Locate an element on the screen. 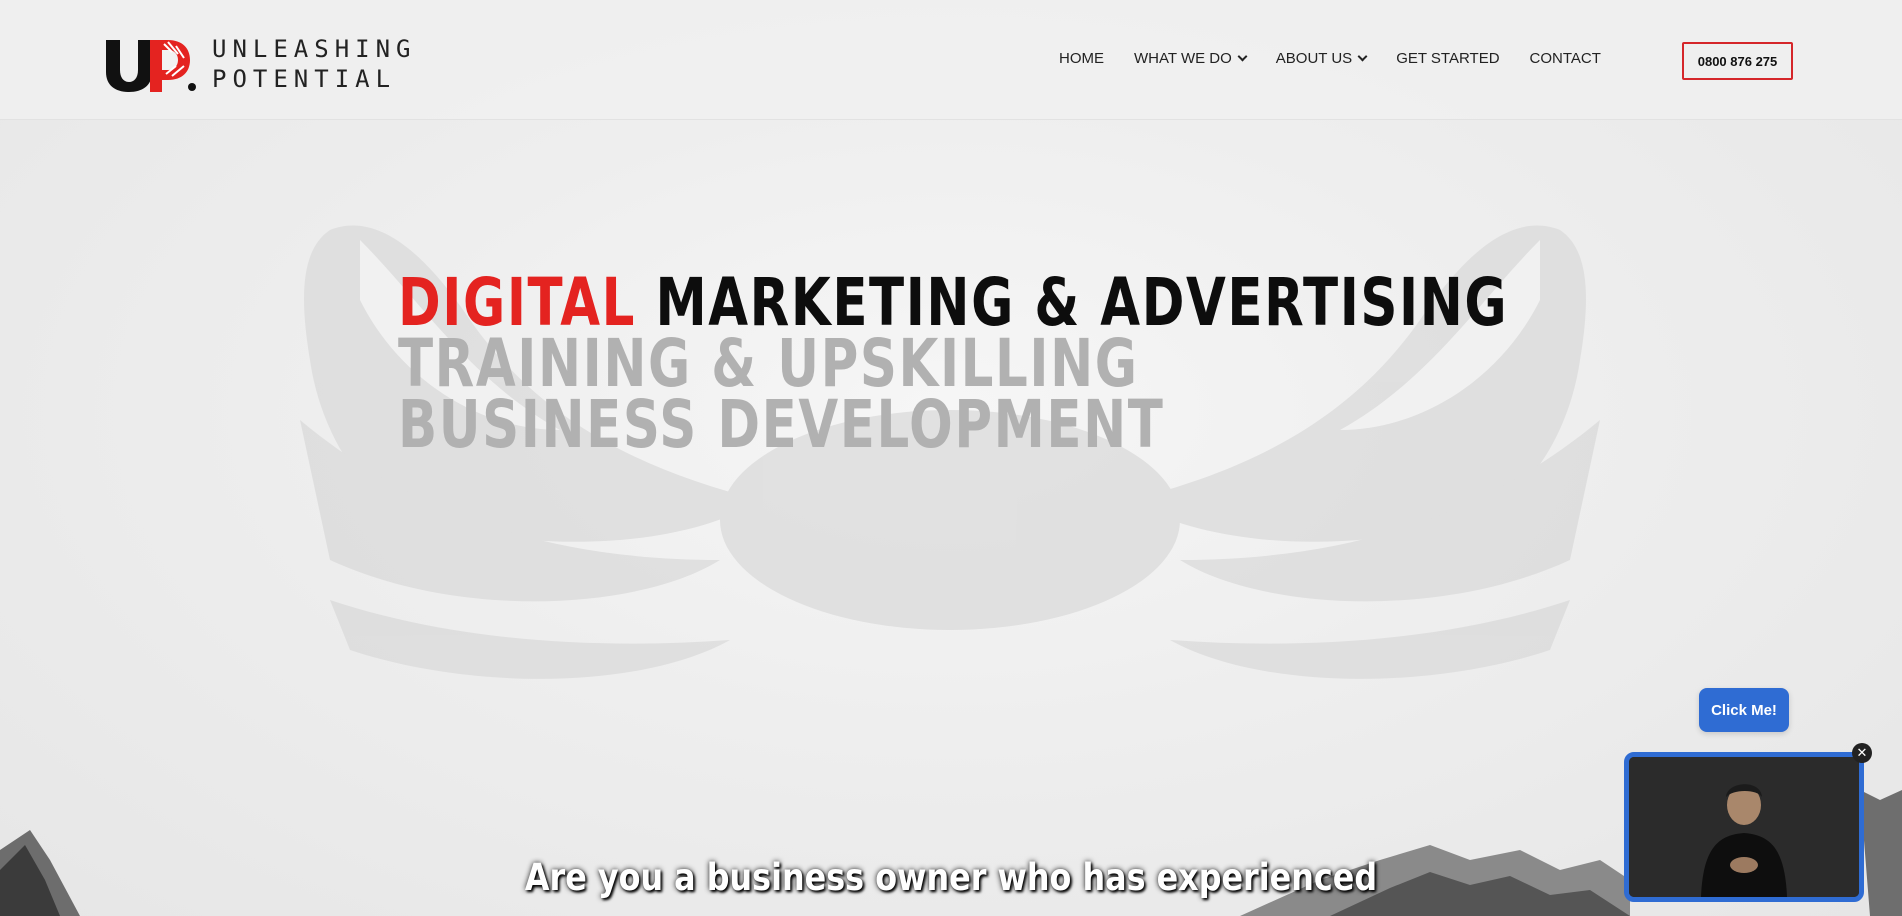  nav-about-us: ABOUT US is located at coordinates (1321, 58).